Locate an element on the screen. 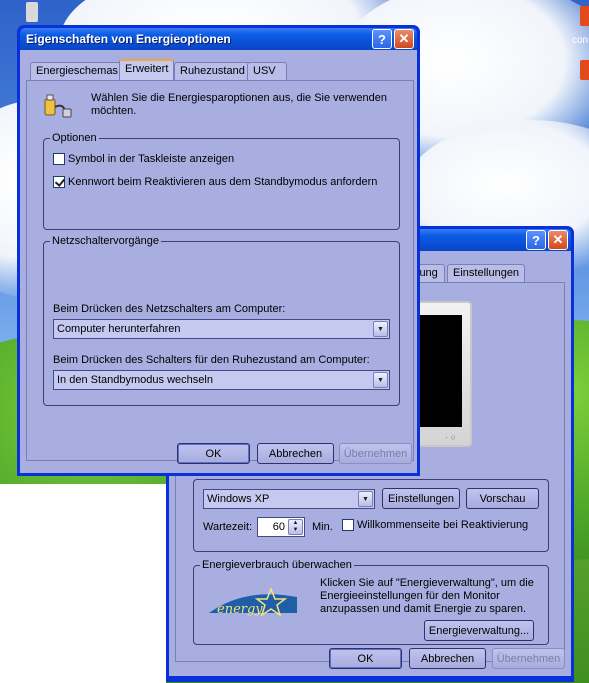  checkbox-label: Symbol in der Taskleiste anzeigen is located at coordinates (151, 159).